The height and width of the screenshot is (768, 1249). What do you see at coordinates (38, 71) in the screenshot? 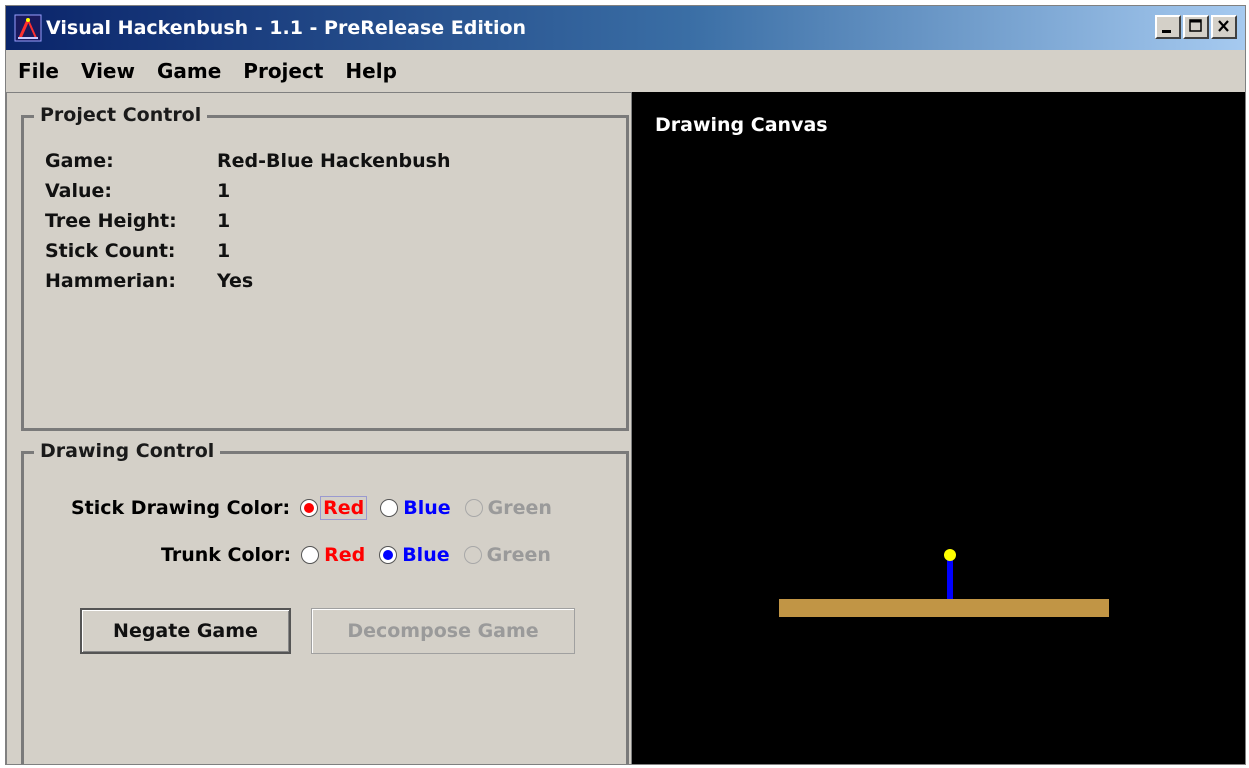
I see `menu-file: File` at bounding box center [38, 71].